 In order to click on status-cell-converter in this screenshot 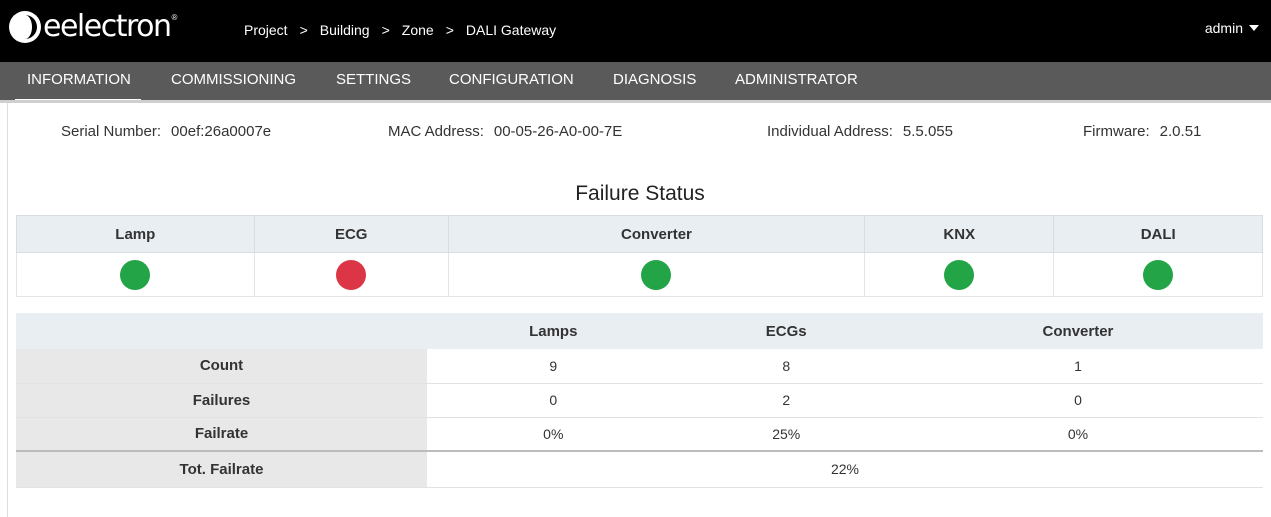, I will do `click(656, 274)`.